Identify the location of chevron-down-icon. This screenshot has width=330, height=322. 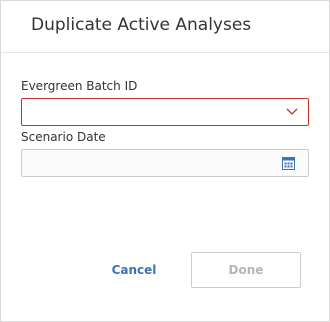
(292, 112).